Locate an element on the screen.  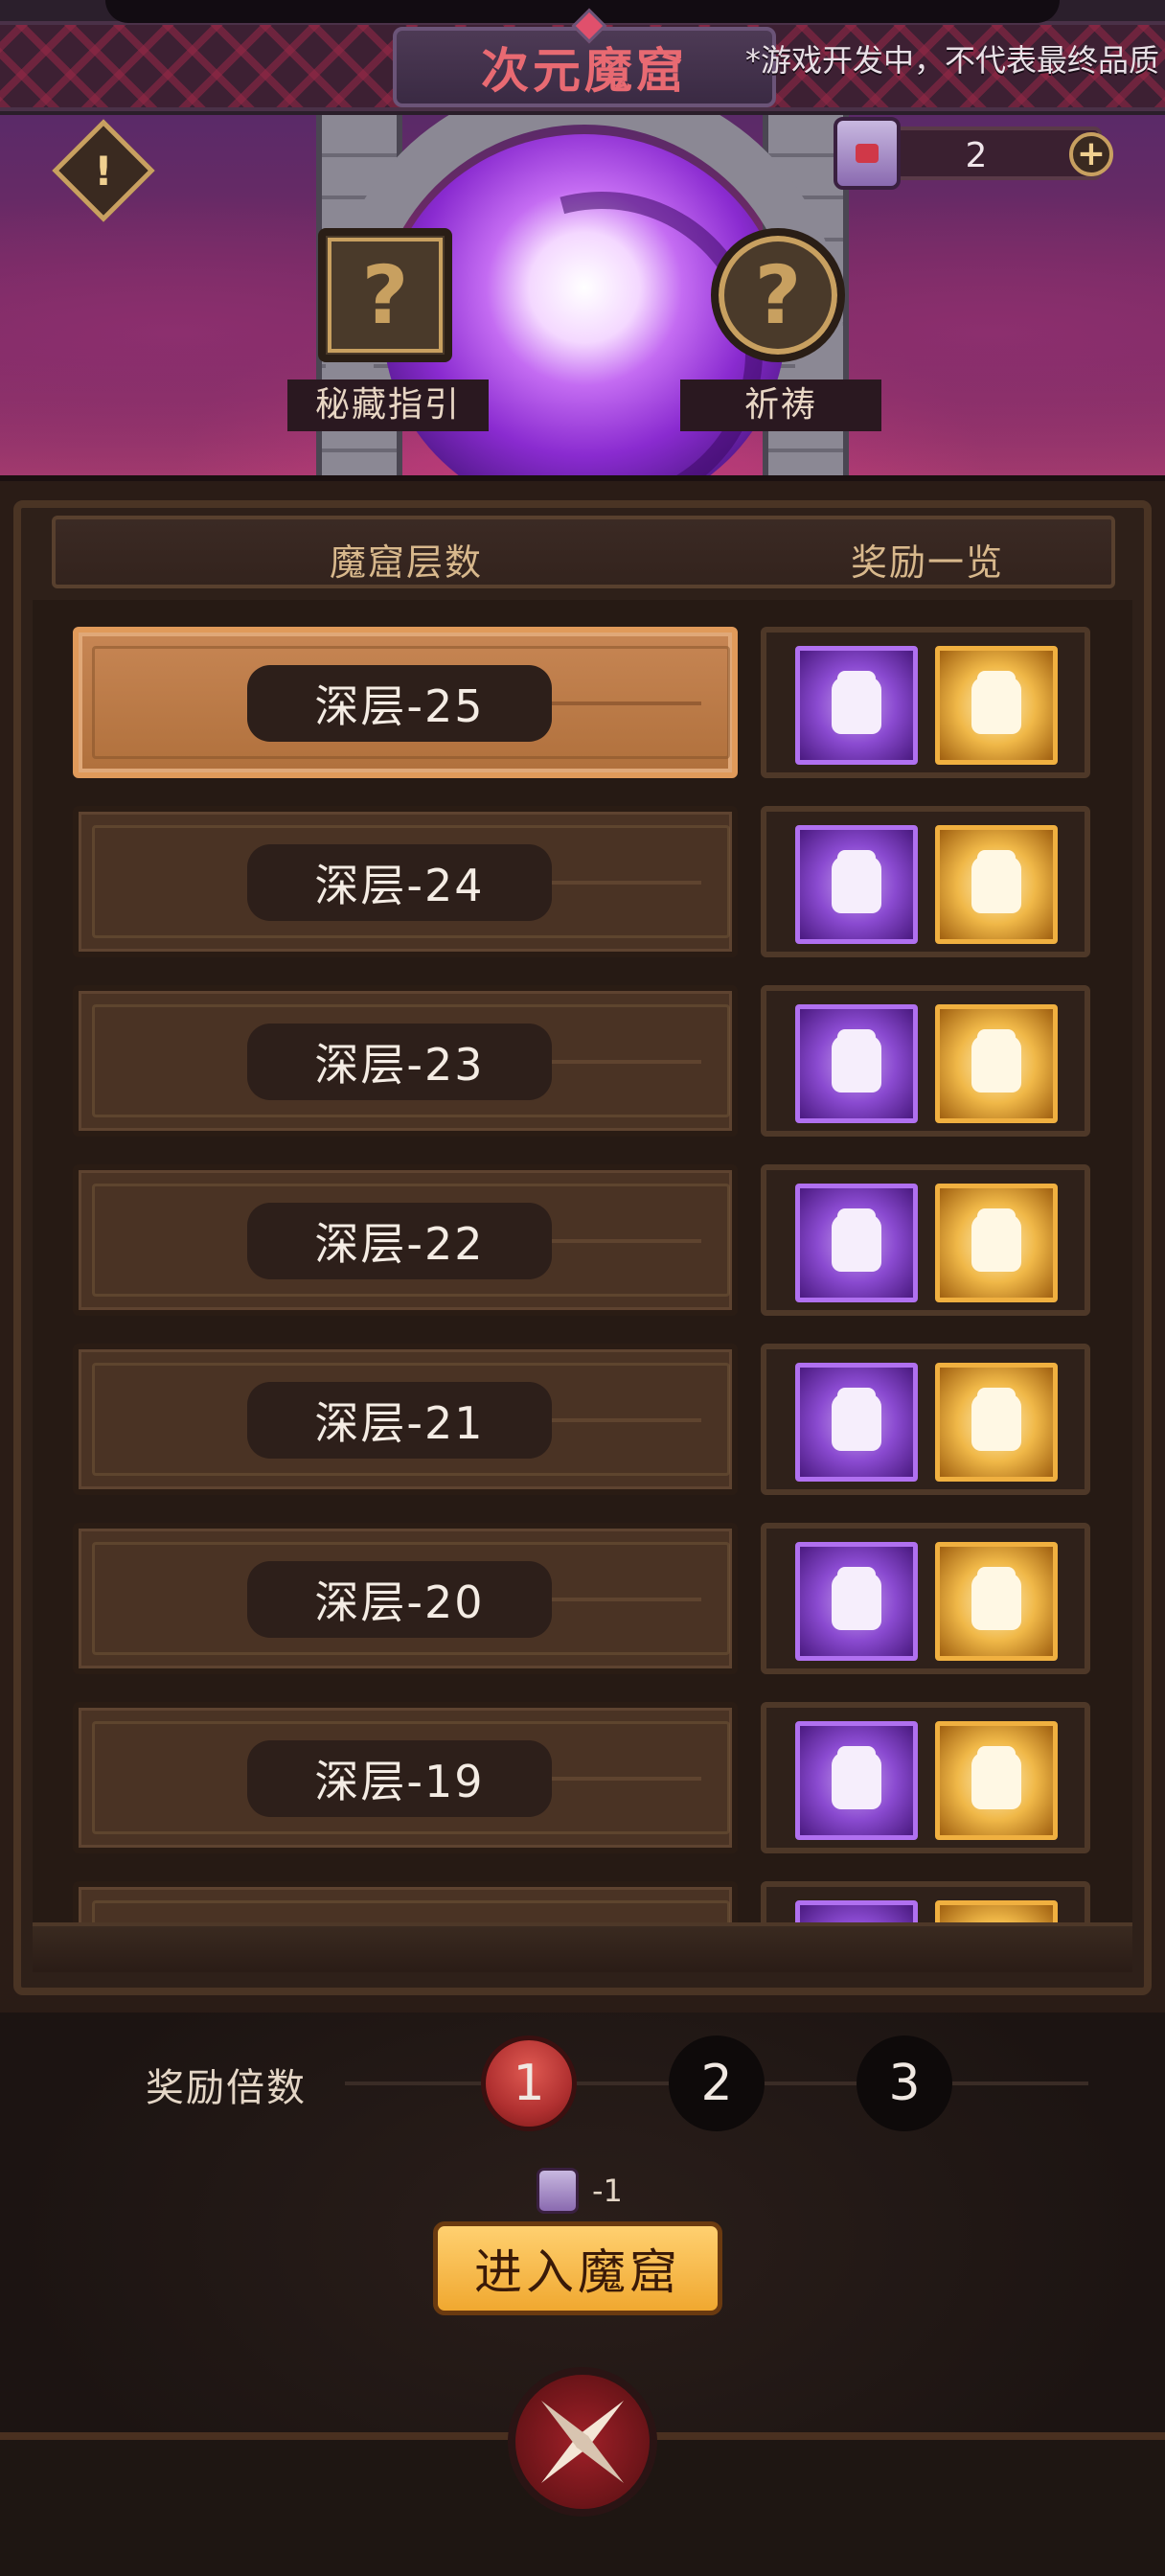
panel-bottom-edge is located at coordinates (582, 1947).